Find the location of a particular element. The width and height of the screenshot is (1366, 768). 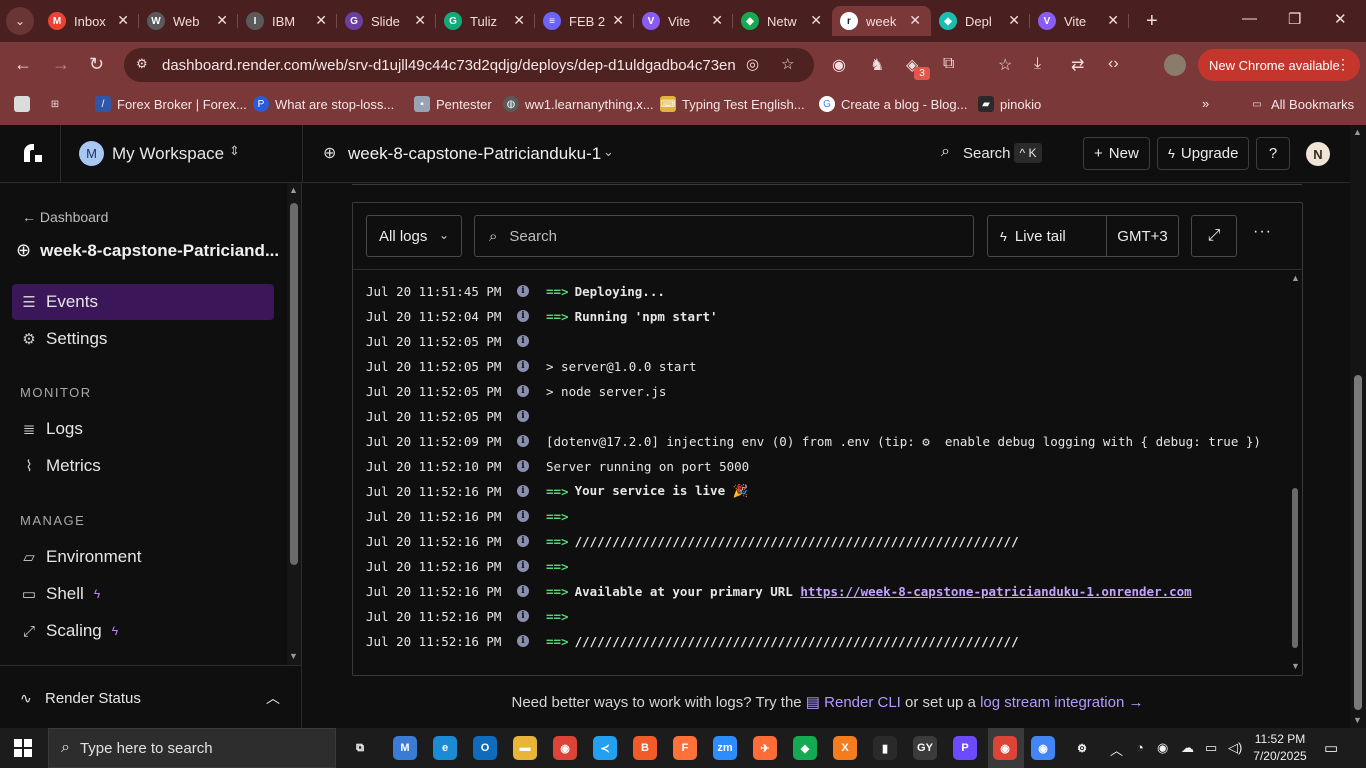

settings-gear-icon: ⚙ is located at coordinates (1082, 748).